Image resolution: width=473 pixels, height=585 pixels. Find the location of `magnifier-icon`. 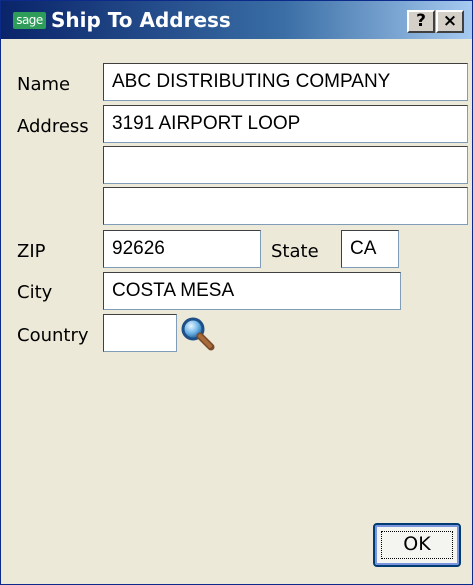

magnifier-icon is located at coordinates (197, 334).